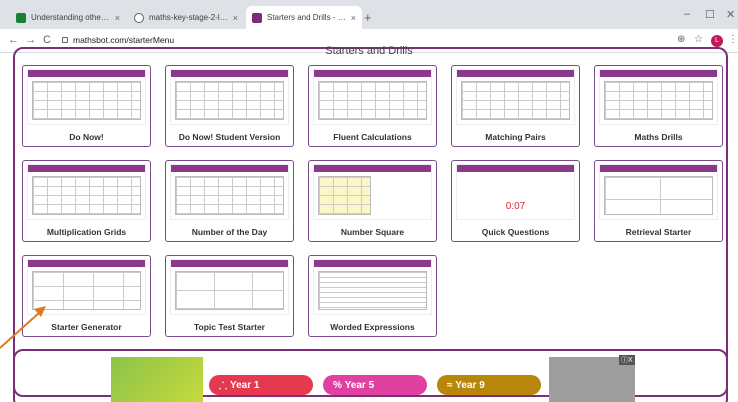 The width and height of the screenshot is (738, 402). What do you see at coordinates (627, 360) in the screenshot?
I see `ad-close-button: ⓘX` at bounding box center [627, 360].